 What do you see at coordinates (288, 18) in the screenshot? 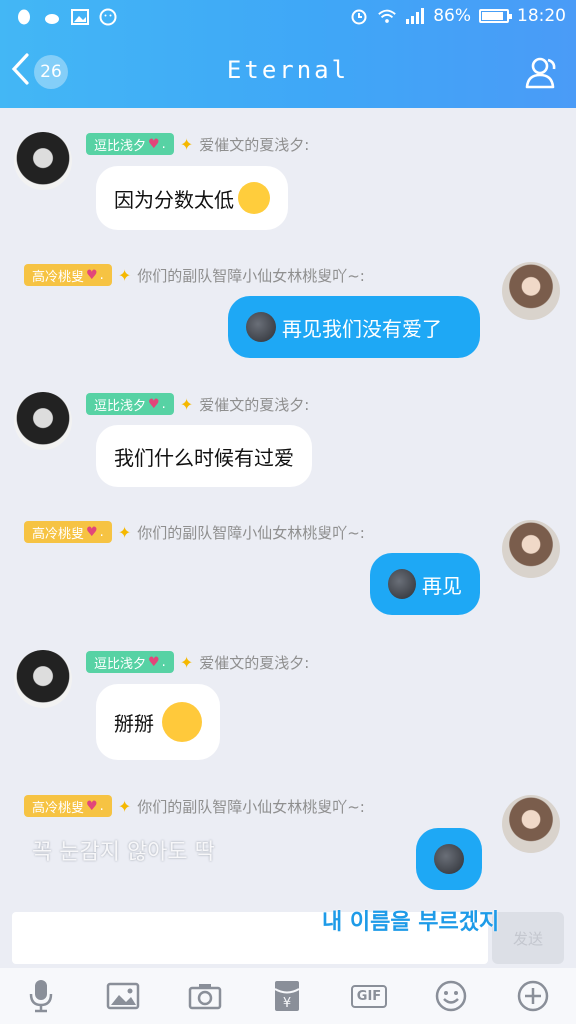
I see `status-bar: 86% 18:20` at bounding box center [288, 18].